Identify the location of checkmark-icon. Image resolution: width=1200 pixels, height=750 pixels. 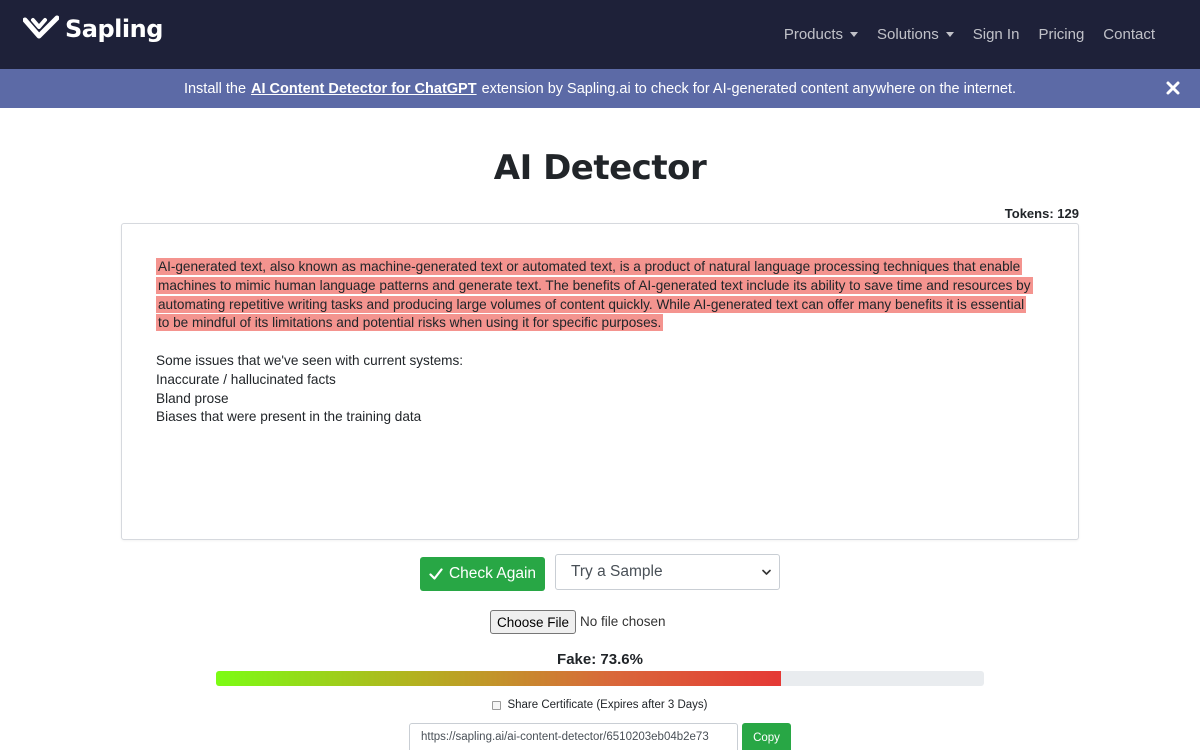
(436, 574).